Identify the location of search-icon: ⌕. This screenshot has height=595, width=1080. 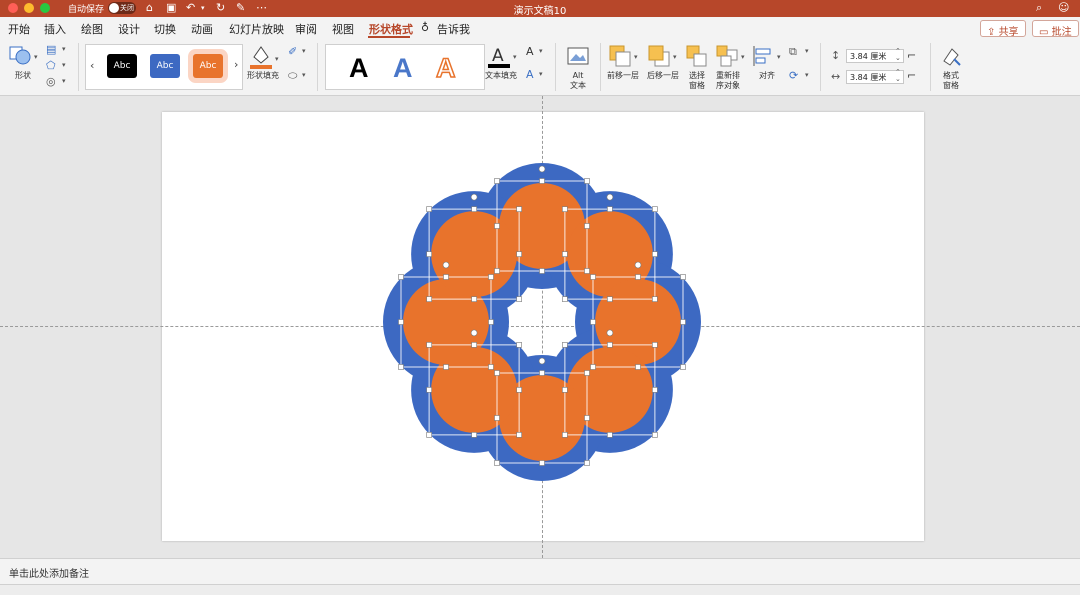
(1039, 8).